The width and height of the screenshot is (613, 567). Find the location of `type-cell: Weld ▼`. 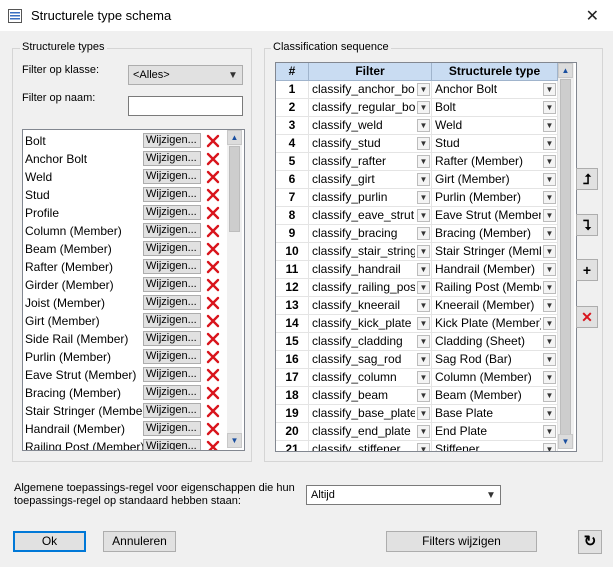

type-cell: Weld ▼ is located at coordinates (495, 126).